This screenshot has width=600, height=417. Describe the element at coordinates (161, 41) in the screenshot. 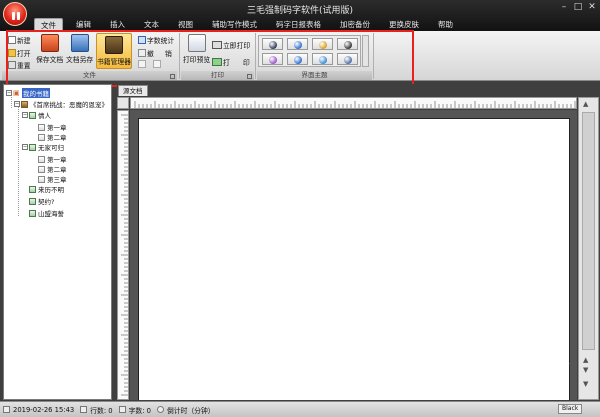

I see `word-count-label: 字数统计` at that location.